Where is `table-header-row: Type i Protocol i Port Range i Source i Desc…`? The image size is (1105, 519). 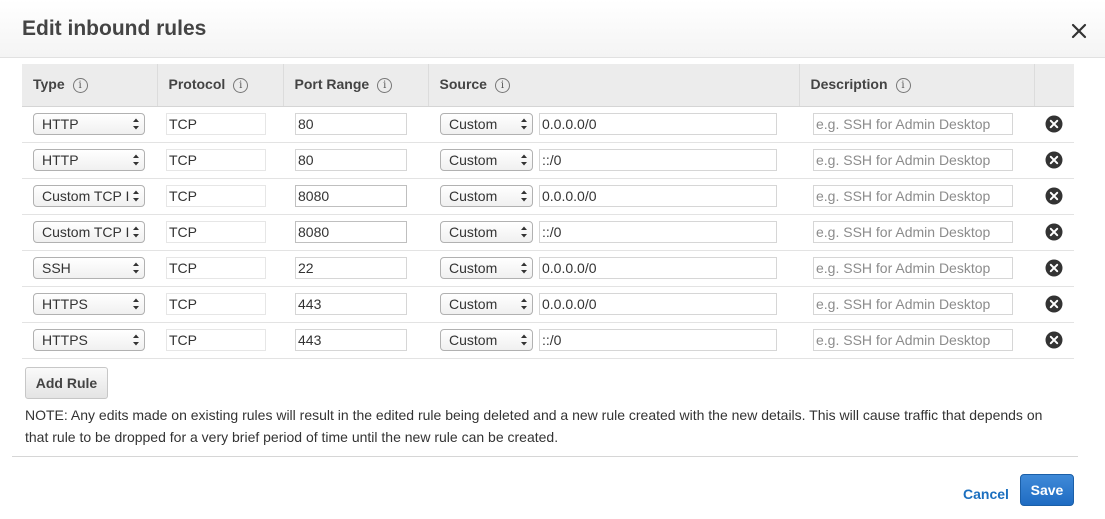 table-header-row: Type i Protocol i Port Range i Source i Desc… is located at coordinates (548, 85).